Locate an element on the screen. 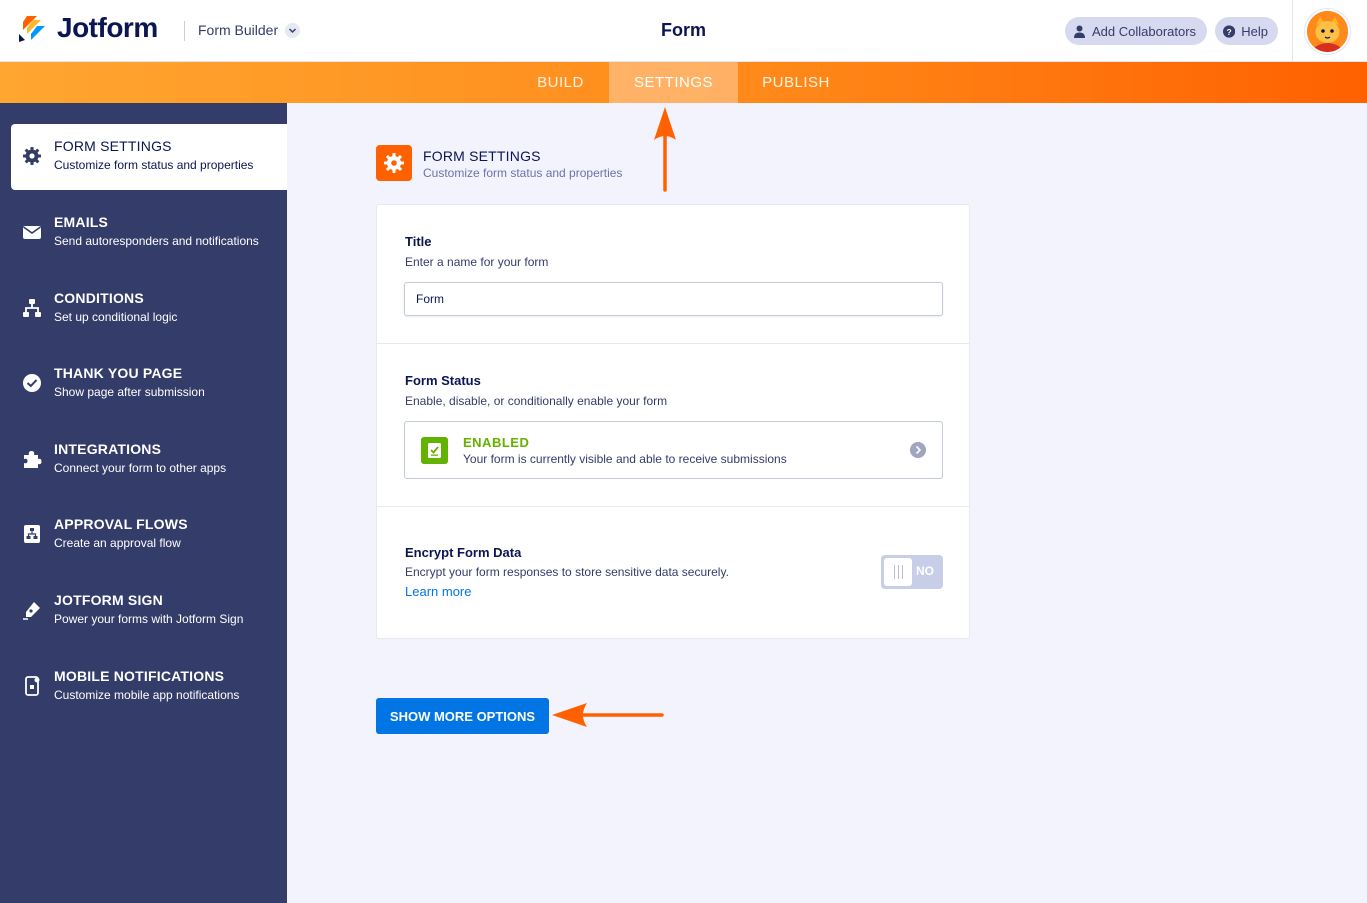  header-divider-right is located at coordinates (1292, 31).